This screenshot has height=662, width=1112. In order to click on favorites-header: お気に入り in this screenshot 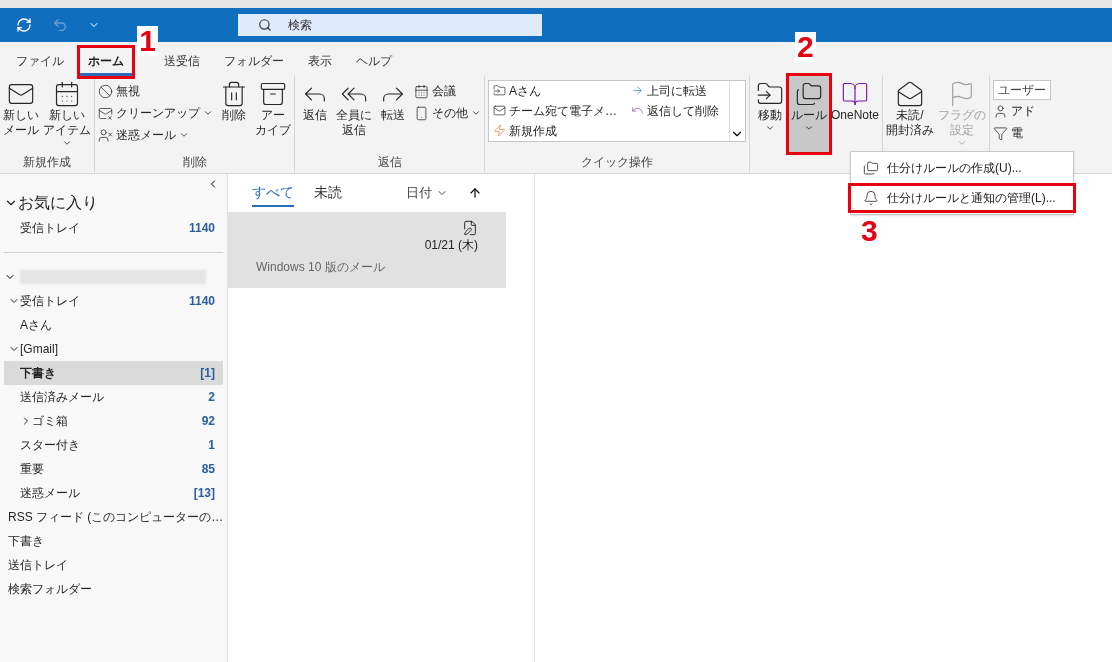, I will do `click(113, 203)`.